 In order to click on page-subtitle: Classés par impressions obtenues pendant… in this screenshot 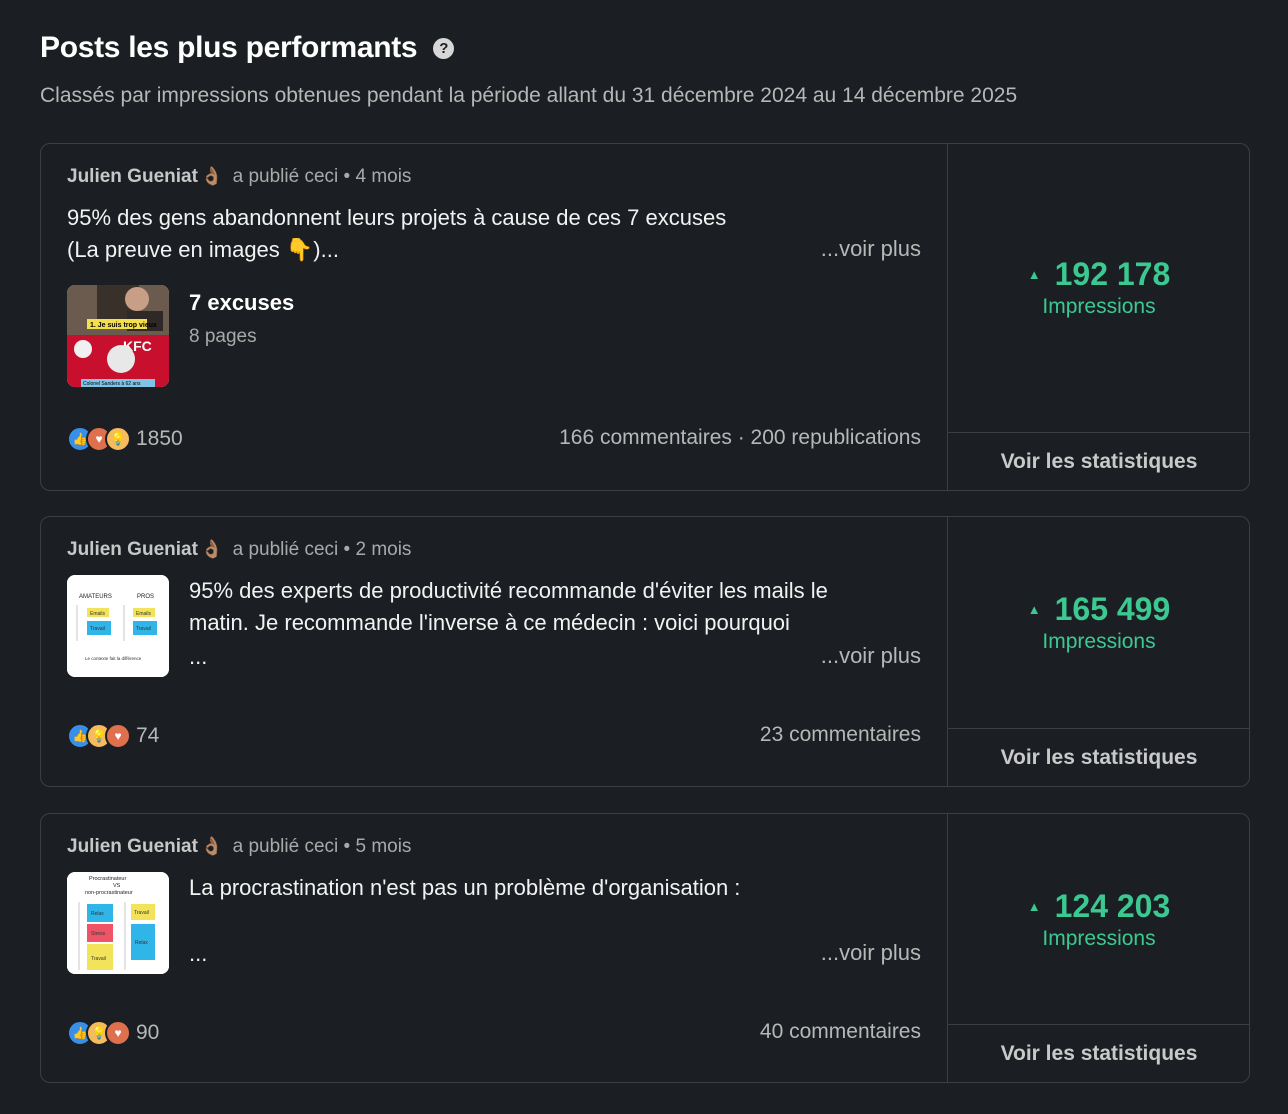, I will do `click(529, 95)`.